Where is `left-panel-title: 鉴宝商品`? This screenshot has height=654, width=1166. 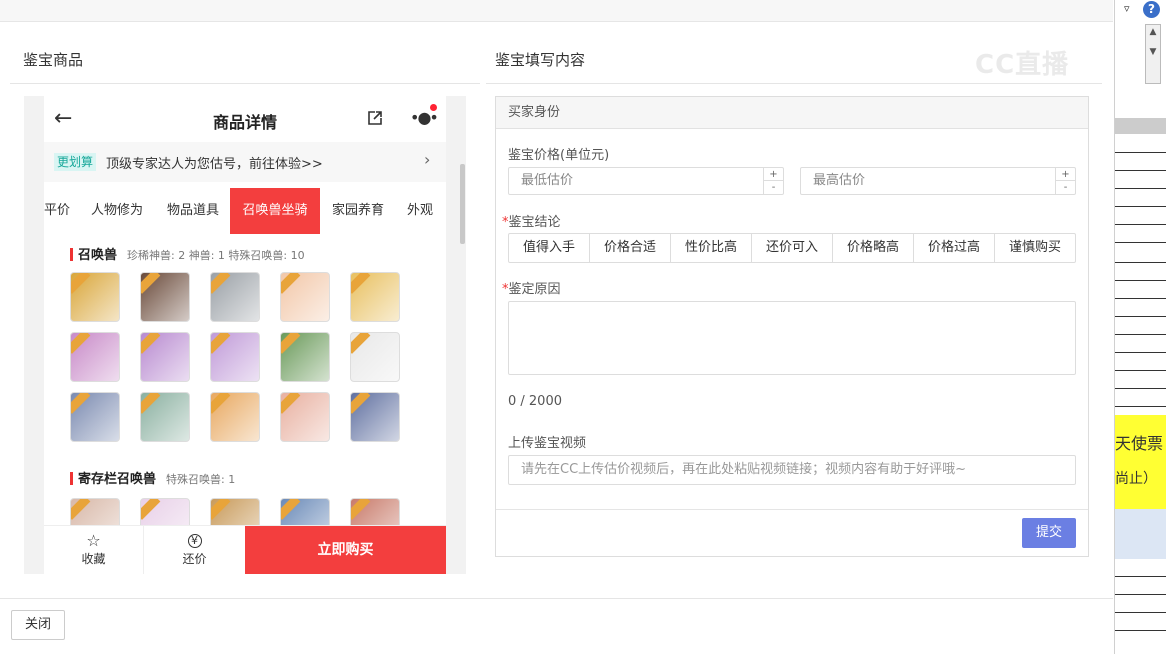
left-panel-title: 鉴宝商品 is located at coordinates (53, 60).